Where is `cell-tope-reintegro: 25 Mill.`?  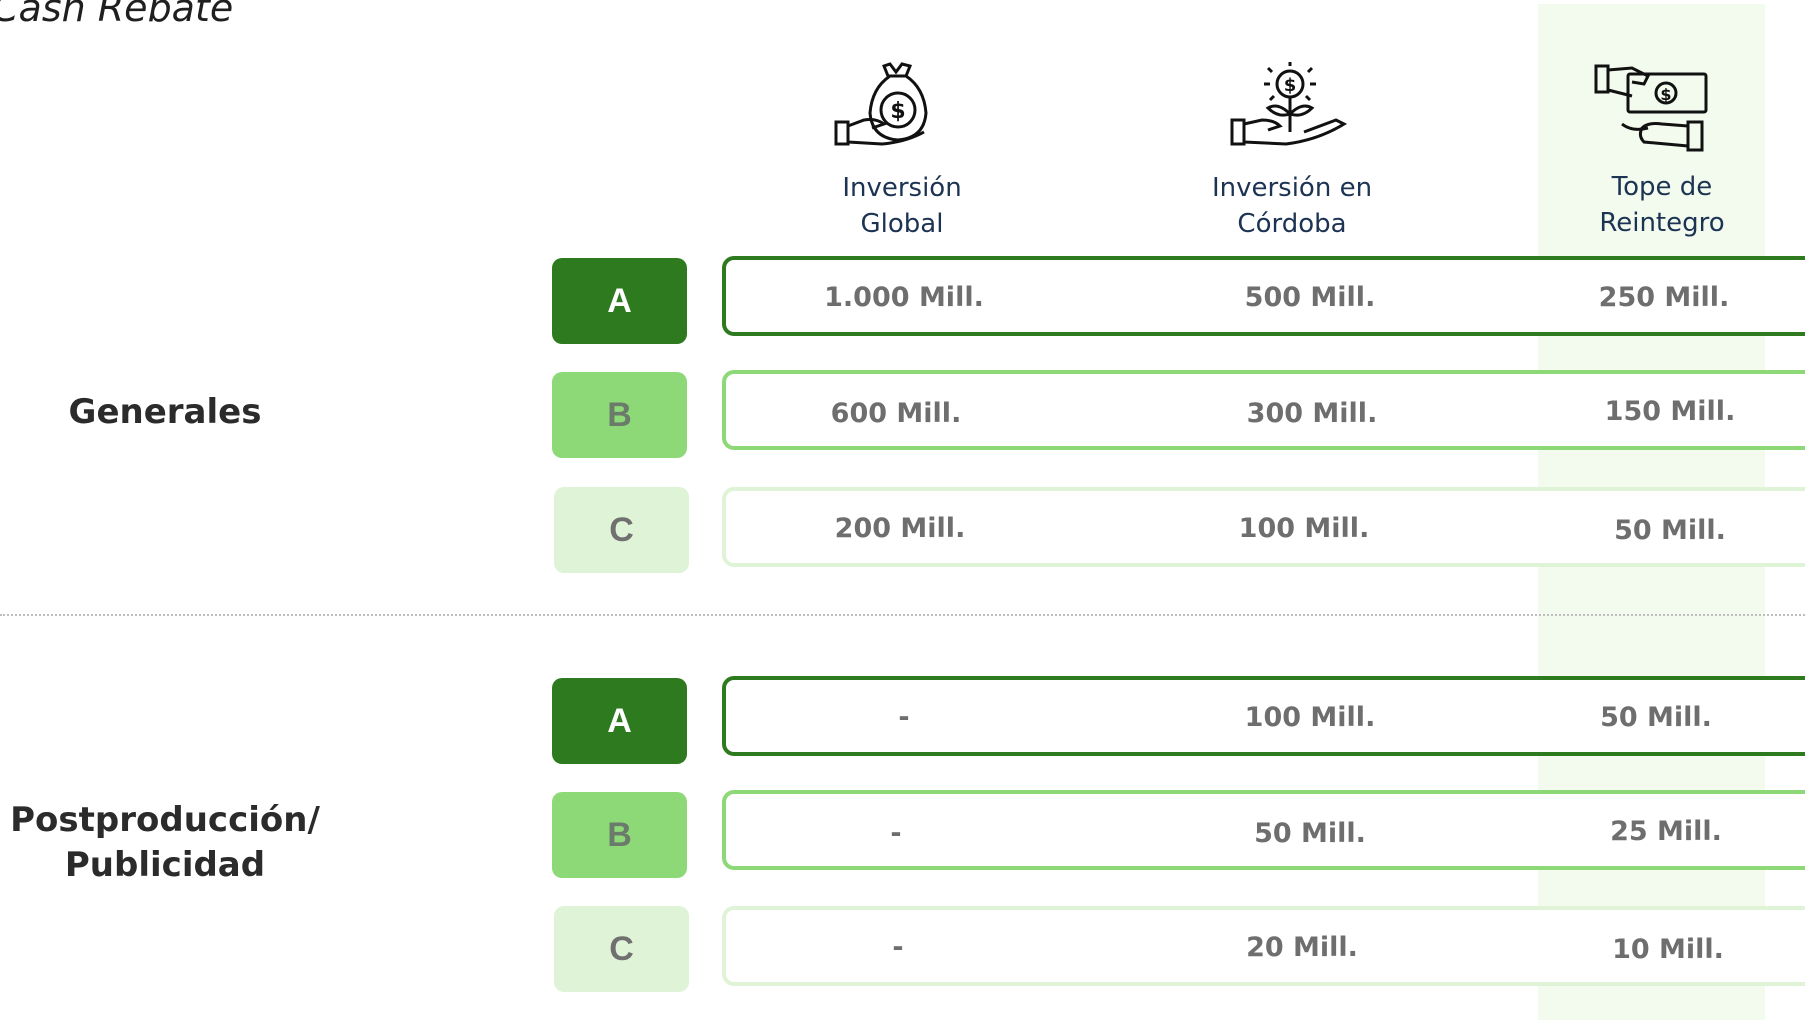
cell-tope-reintegro: 25 Mill. is located at coordinates (1666, 831).